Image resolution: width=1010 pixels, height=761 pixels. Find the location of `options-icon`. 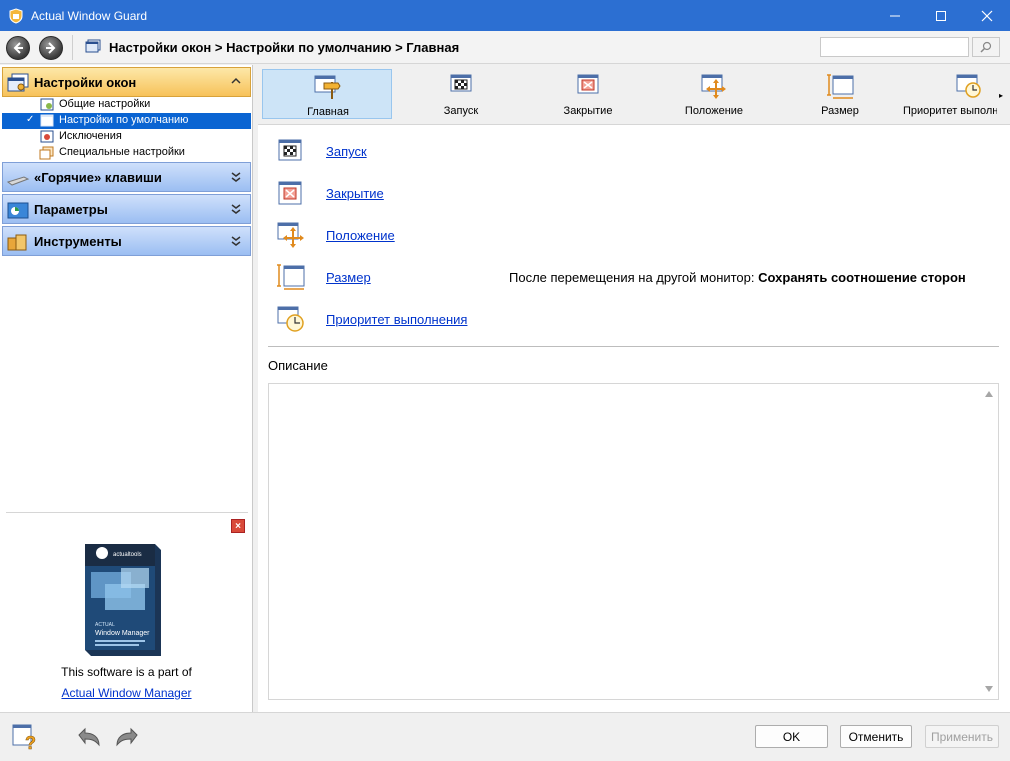

options-icon is located at coordinates (18, 210).